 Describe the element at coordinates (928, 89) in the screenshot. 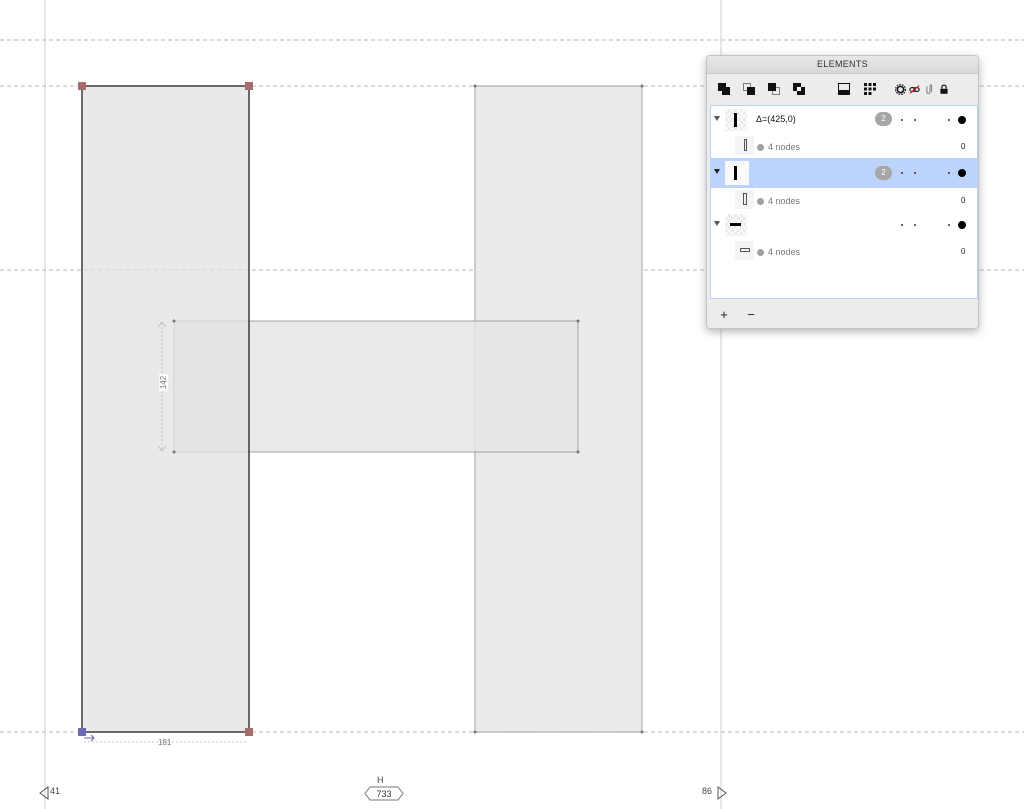

I see `clip-icon` at that location.